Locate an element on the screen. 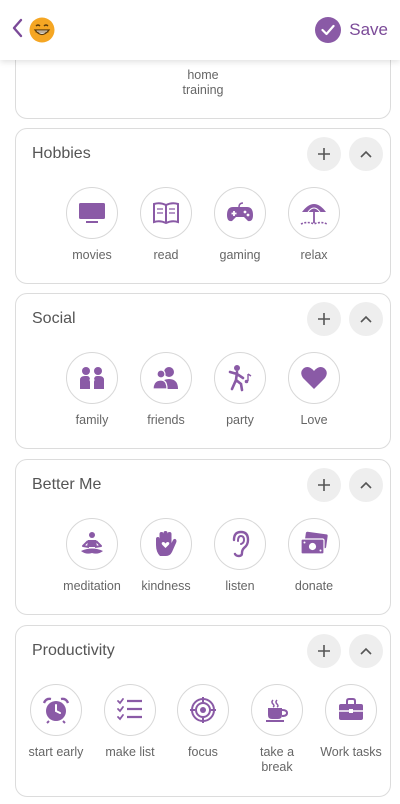 The height and width of the screenshot is (804, 400). dancer-icon is located at coordinates (240, 378).